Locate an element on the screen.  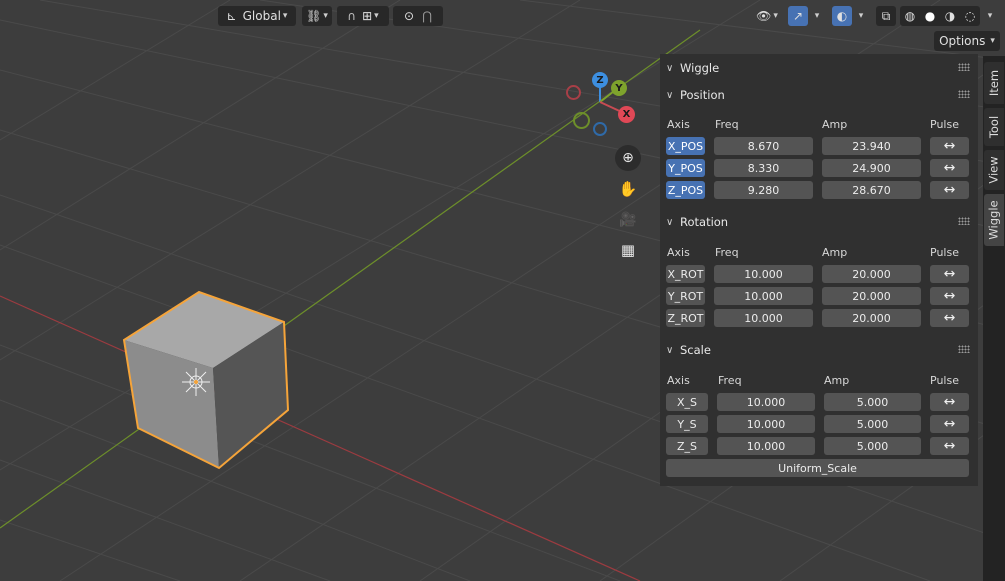
wireframe-shading-icon: ◍ is located at coordinates (910, 16).